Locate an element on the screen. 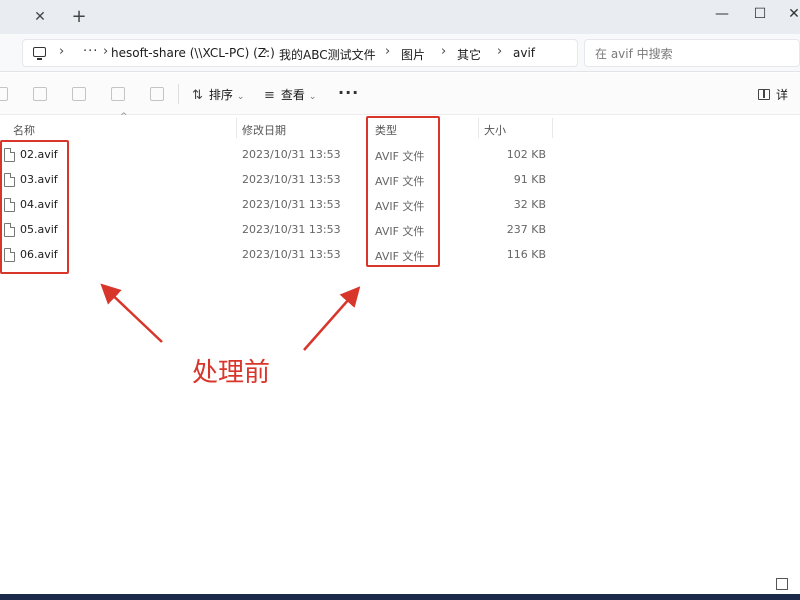 The image size is (800, 600). tab-close-icon: ✕ is located at coordinates (40, 17).